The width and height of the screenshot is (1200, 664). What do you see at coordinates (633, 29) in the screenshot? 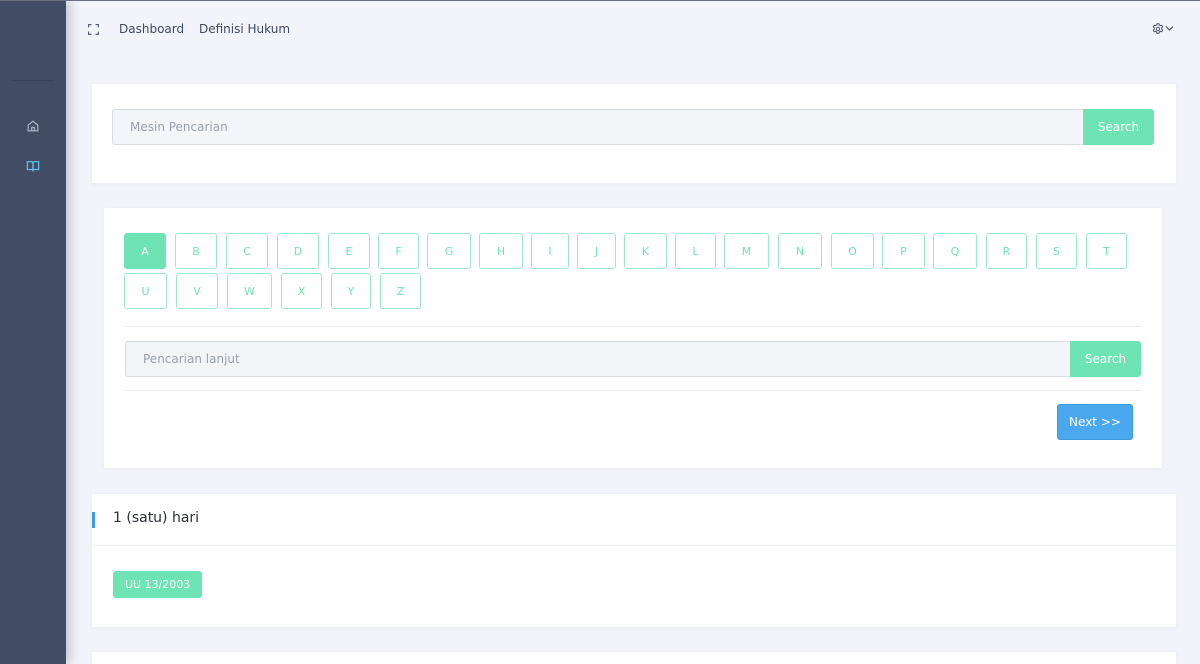
I see `top-header: Dashboard Definisi Hukum` at bounding box center [633, 29].